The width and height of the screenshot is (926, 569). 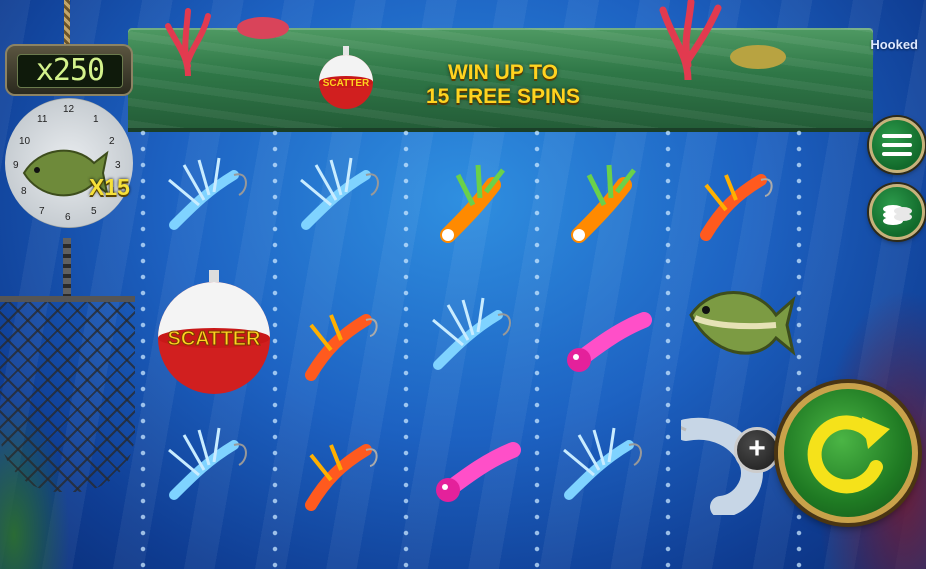 What do you see at coordinates (503, 72) in the screenshot?
I see `banner-line-1: WIN UP TO` at bounding box center [503, 72].